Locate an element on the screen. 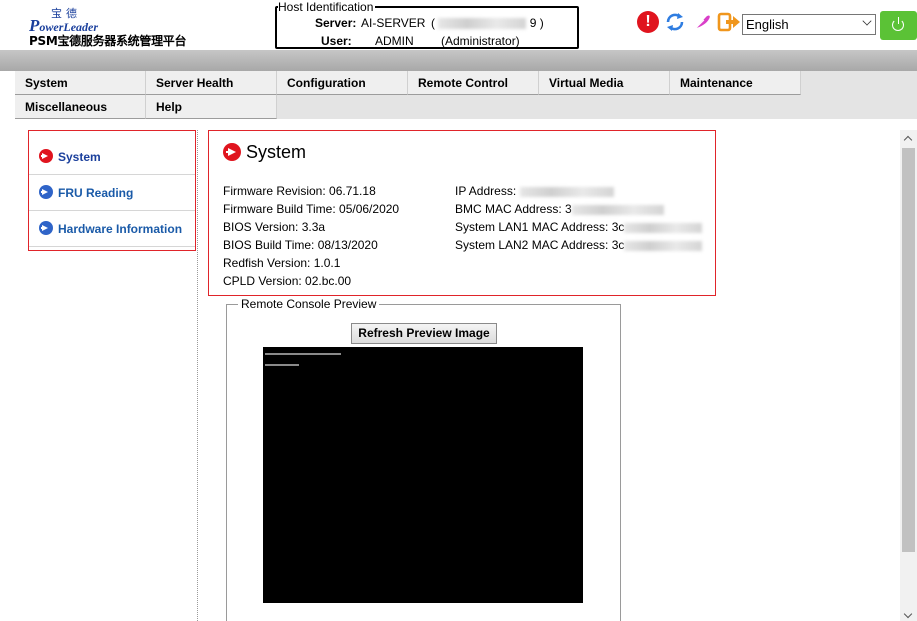 The height and width of the screenshot is (621, 917). console-text-lines is located at coordinates (303, 359).